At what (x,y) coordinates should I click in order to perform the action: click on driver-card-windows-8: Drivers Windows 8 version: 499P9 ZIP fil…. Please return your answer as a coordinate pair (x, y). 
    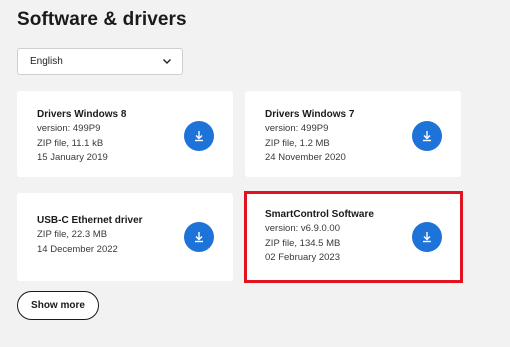
    Looking at the image, I should click on (125, 134).